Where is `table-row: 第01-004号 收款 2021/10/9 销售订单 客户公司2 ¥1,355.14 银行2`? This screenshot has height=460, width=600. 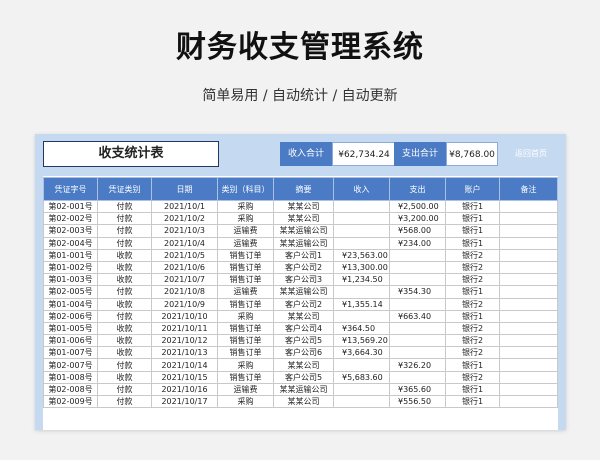
table-row: 第01-004号 收款 2021/10/9 销售订单 客户公司2 ¥1,355.14 银行2 is located at coordinates (300, 304).